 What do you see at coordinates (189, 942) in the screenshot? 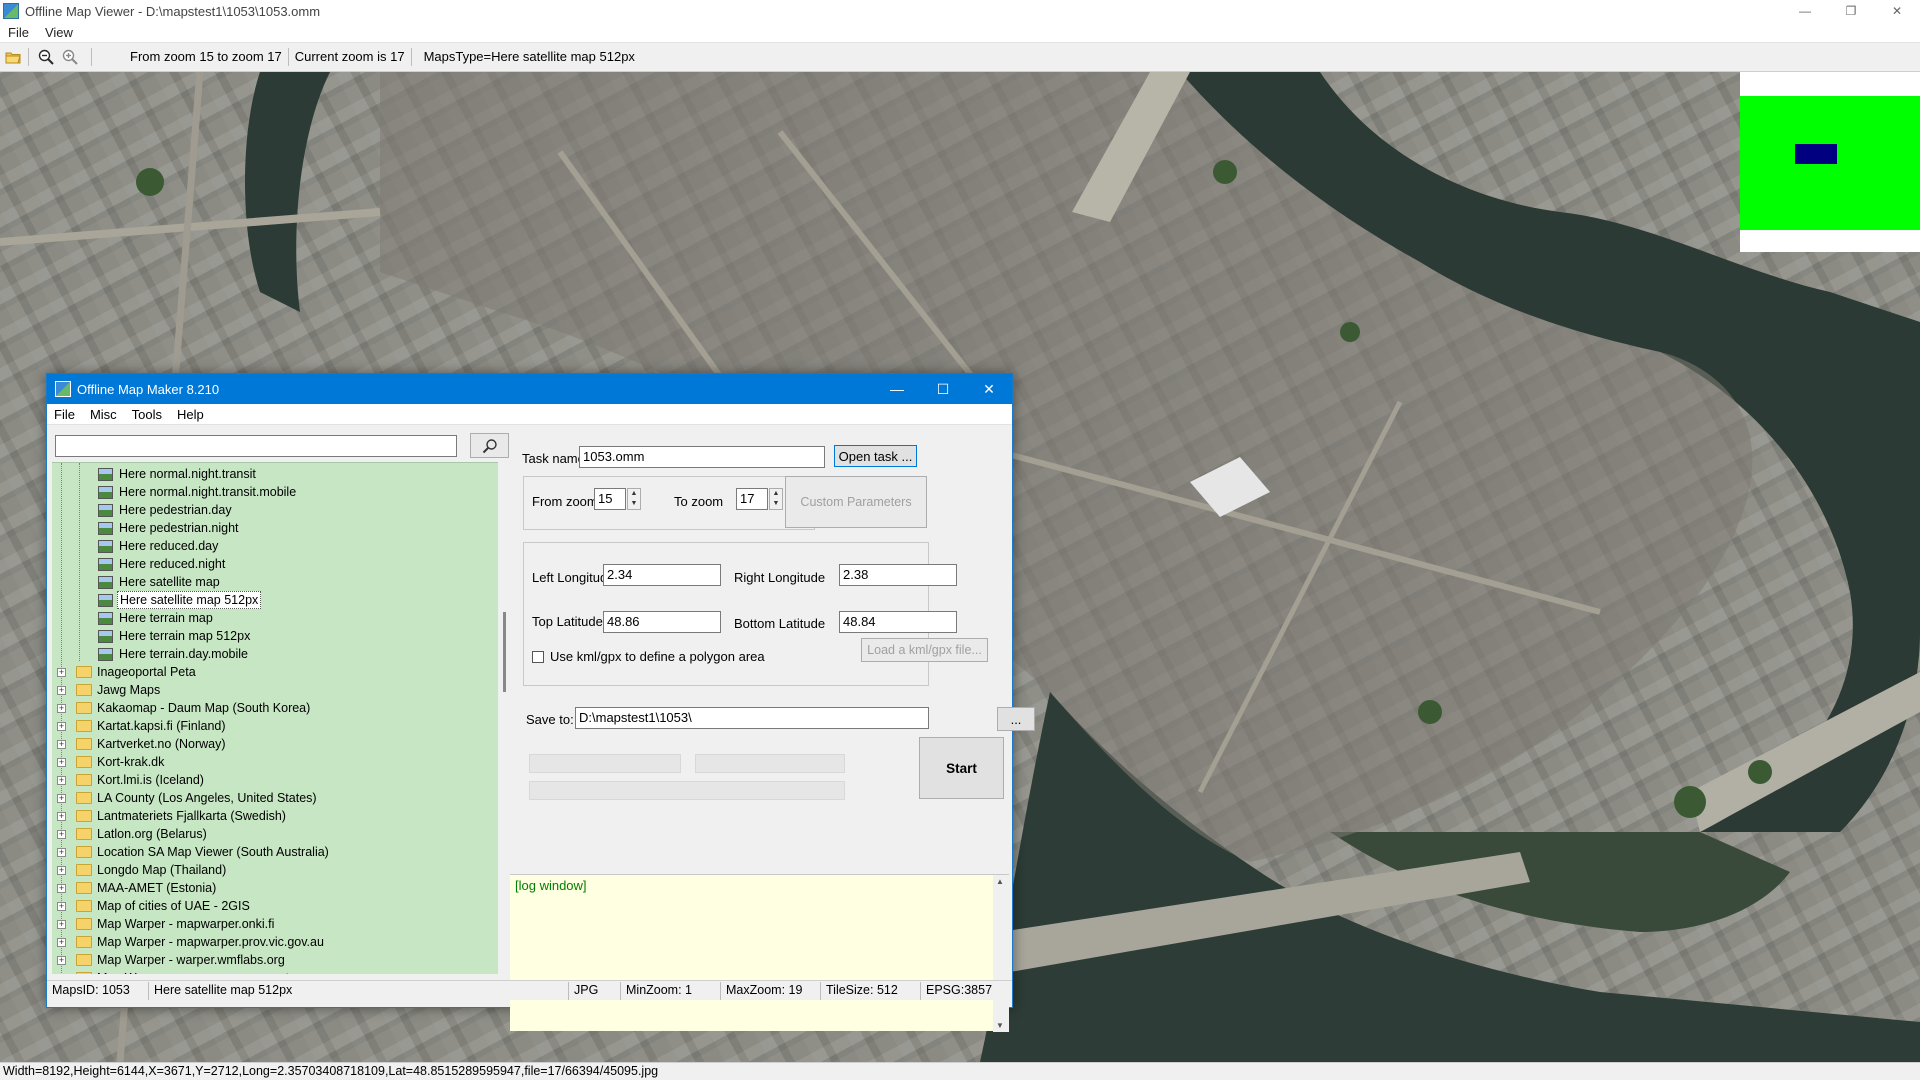
I see `tree-folder-item: + Map Warper - mapwarper.prov.vic.gov.au` at bounding box center [189, 942].